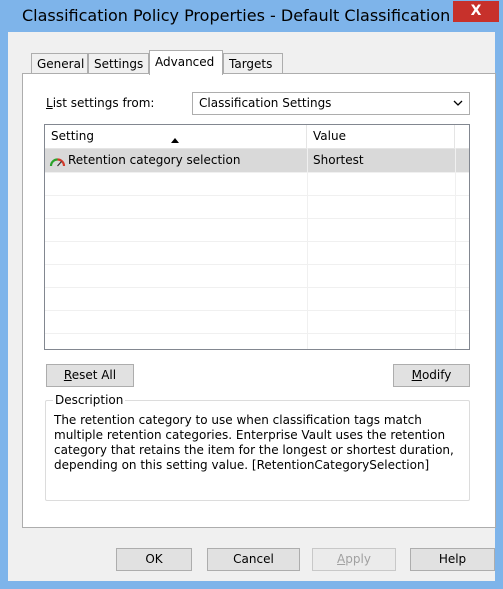 This screenshot has height=589, width=503. Describe the element at coordinates (338, 160) in the screenshot. I see `row-setting-value: Shortest` at that location.